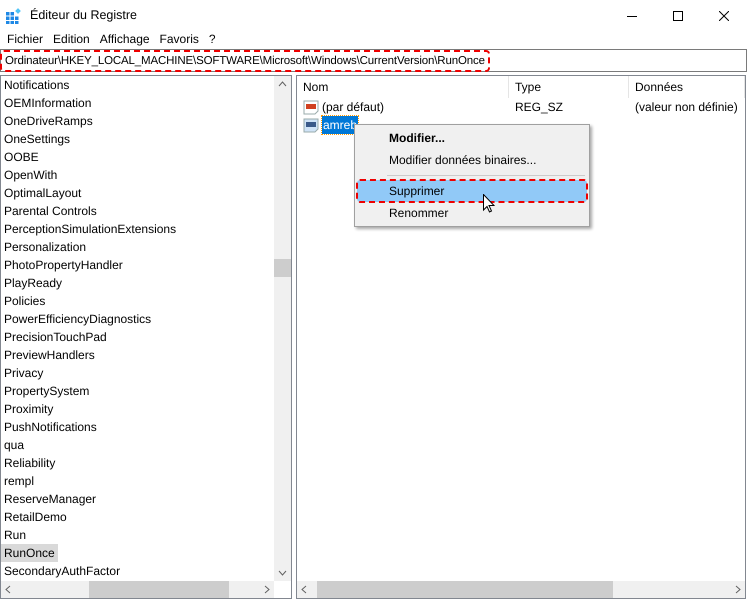  I want to click on tree-item: rempl, so click(19, 481).